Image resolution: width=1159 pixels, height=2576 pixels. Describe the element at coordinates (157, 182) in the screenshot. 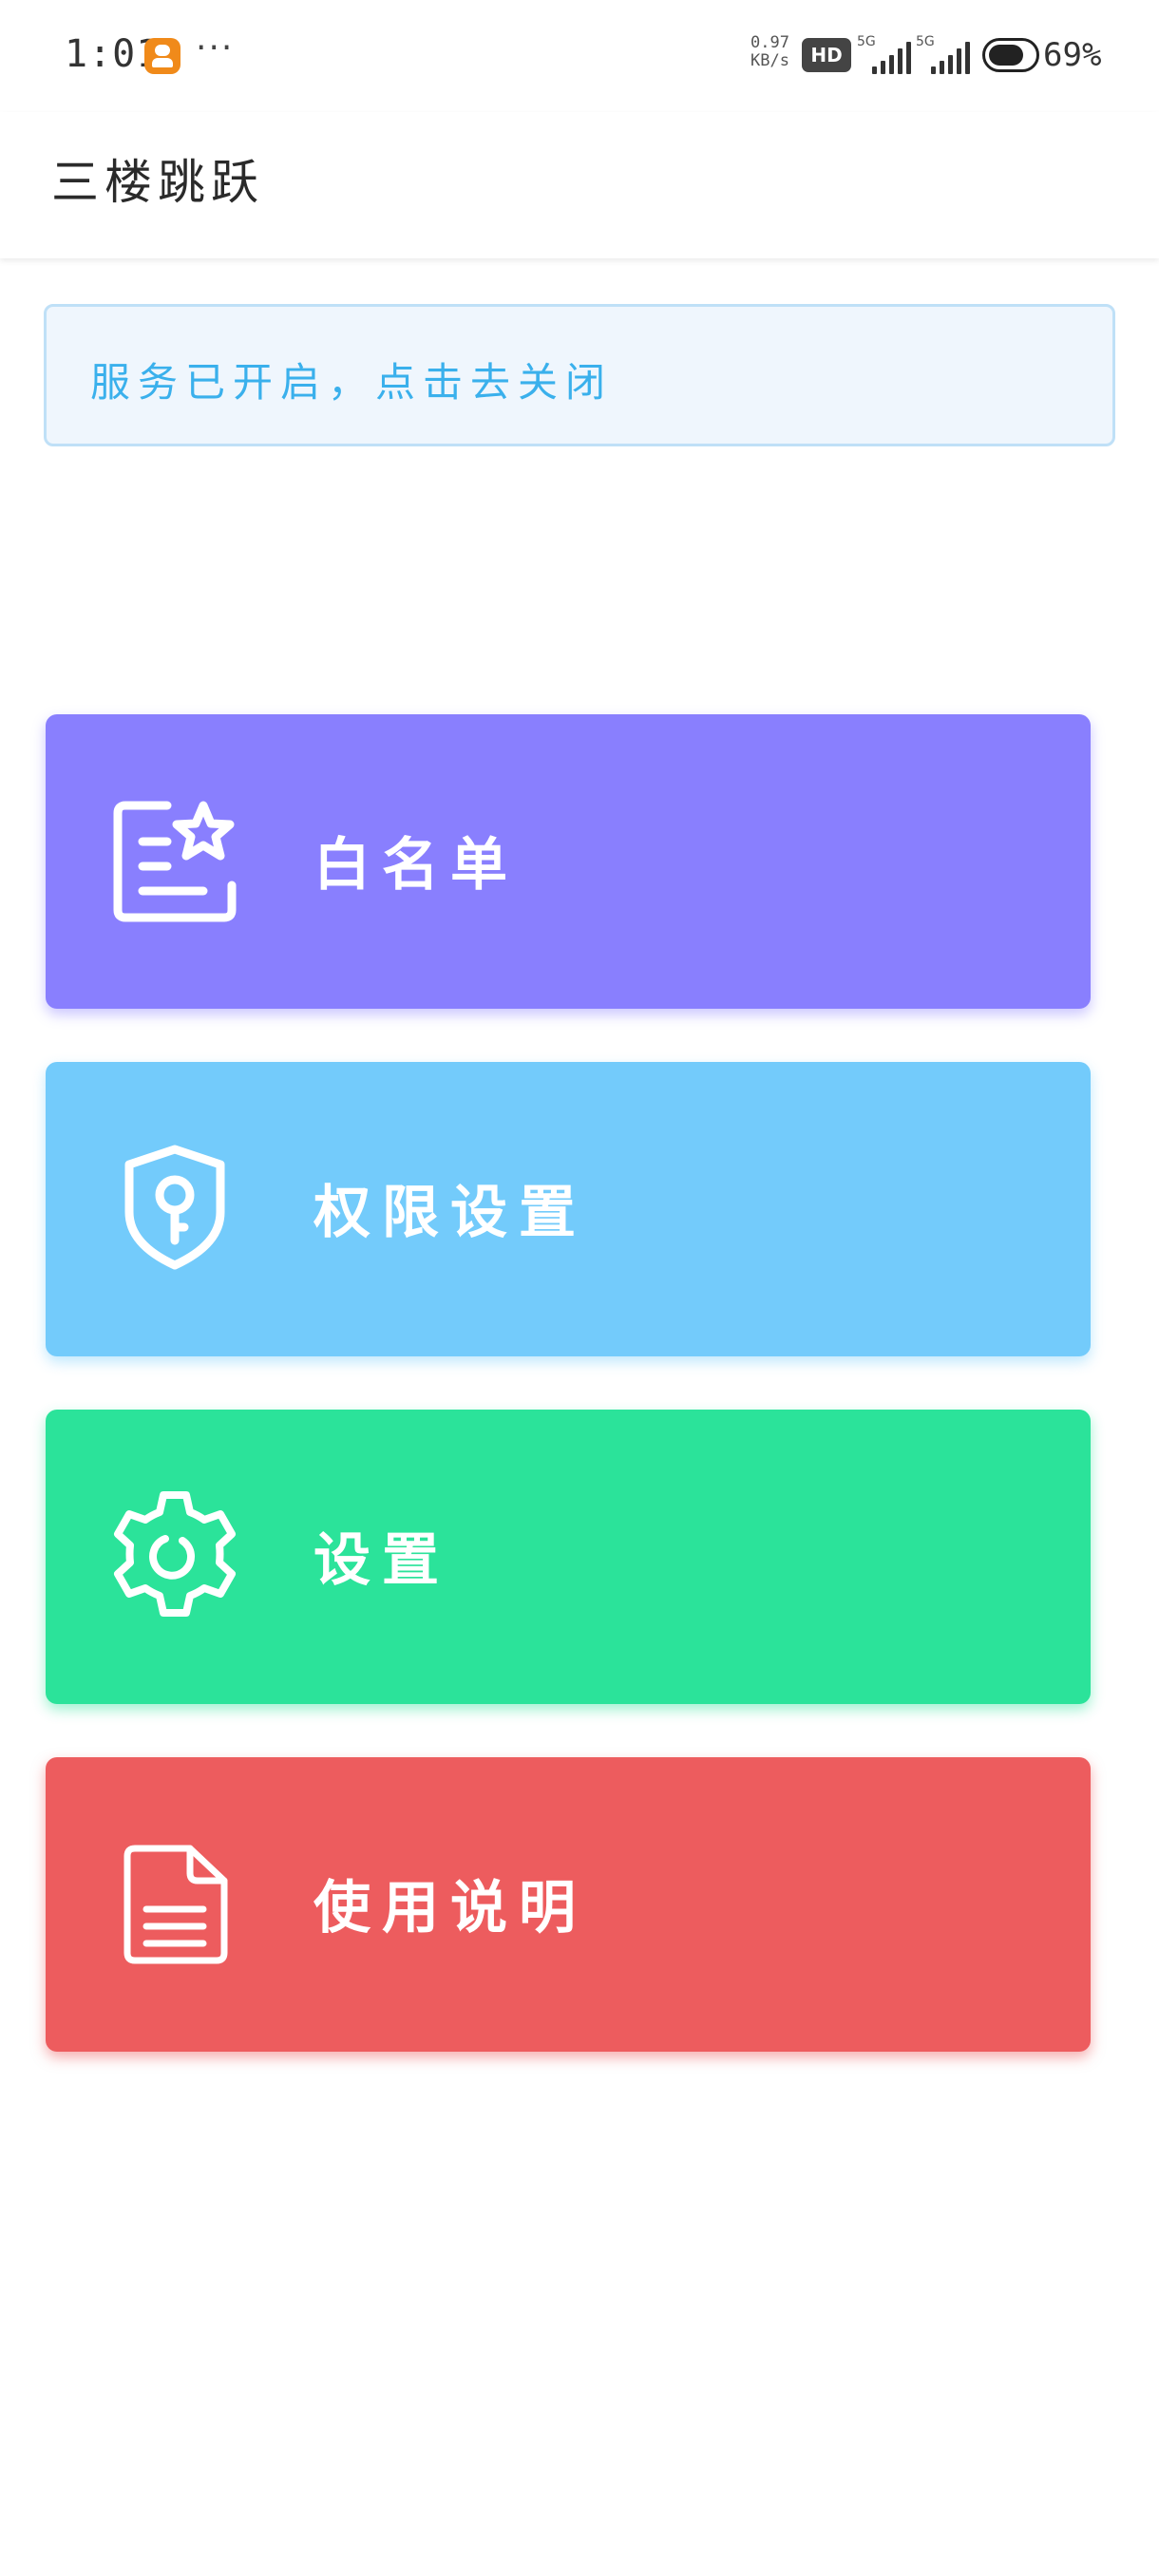

I see `page-title: 三楼跳跃` at that location.